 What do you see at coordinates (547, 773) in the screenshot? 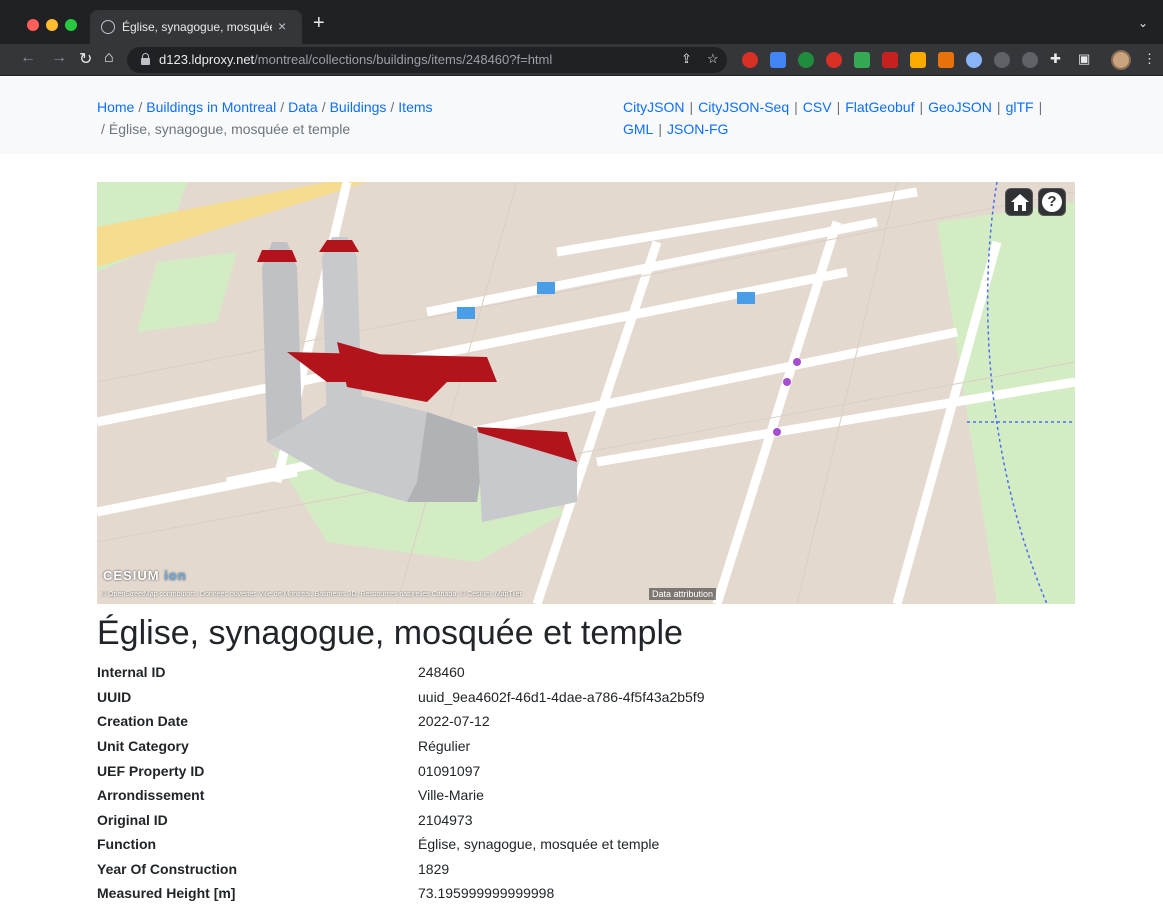
I see `property-row: UEF Property ID 01091097` at bounding box center [547, 773].